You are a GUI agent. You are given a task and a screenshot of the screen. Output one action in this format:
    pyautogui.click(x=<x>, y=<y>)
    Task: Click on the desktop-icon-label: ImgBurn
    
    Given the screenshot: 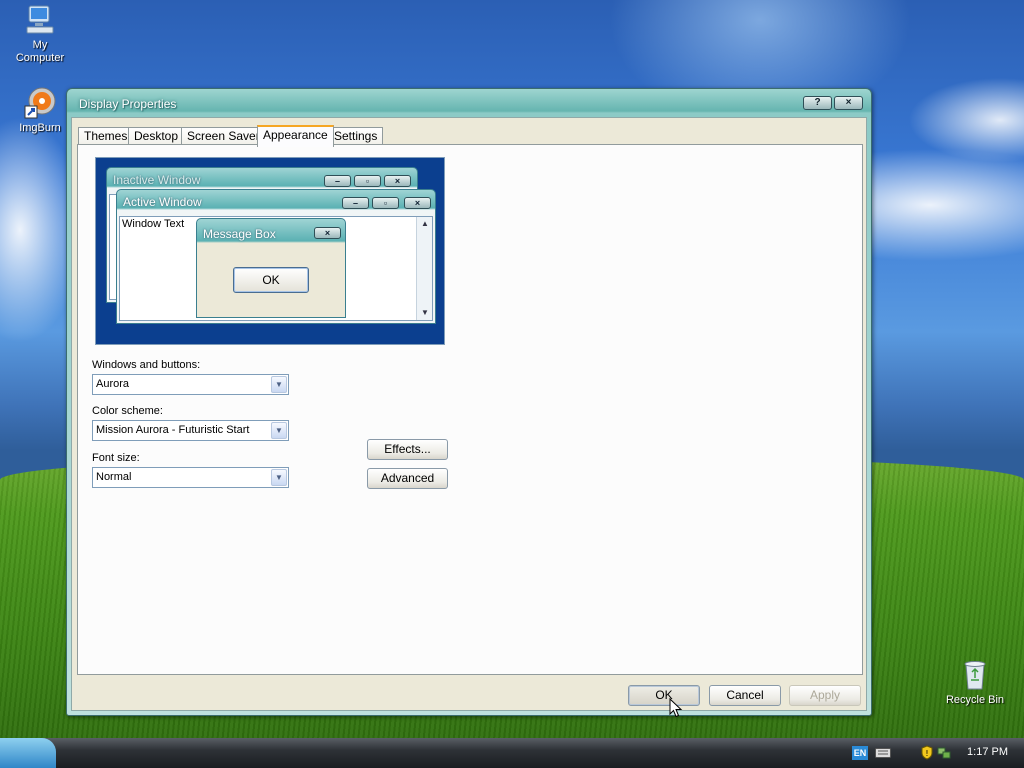 What is the action you would take?
    pyautogui.click(x=40, y=128)
    